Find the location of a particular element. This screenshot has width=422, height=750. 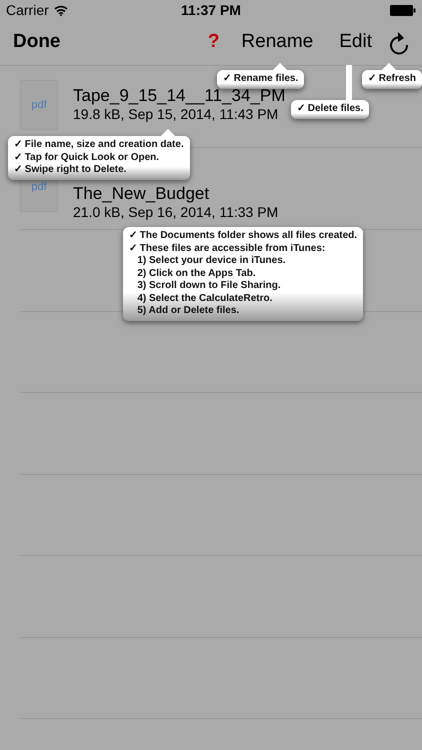

file-details: 19.8 kB, Sep 15, 2014, 11:43 PM is located at coordinates (176, 114).